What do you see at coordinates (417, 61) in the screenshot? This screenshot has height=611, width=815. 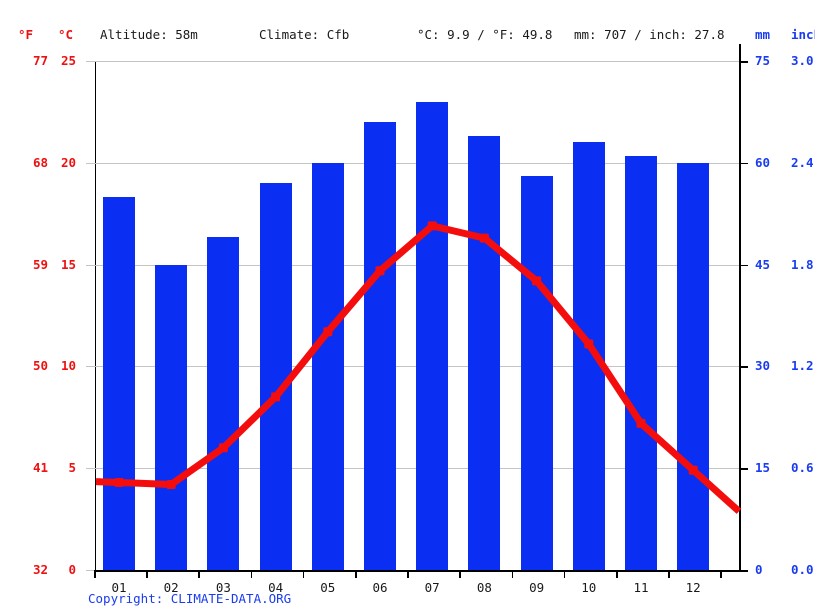 I see `gridline` at bounding box center [417, 61].